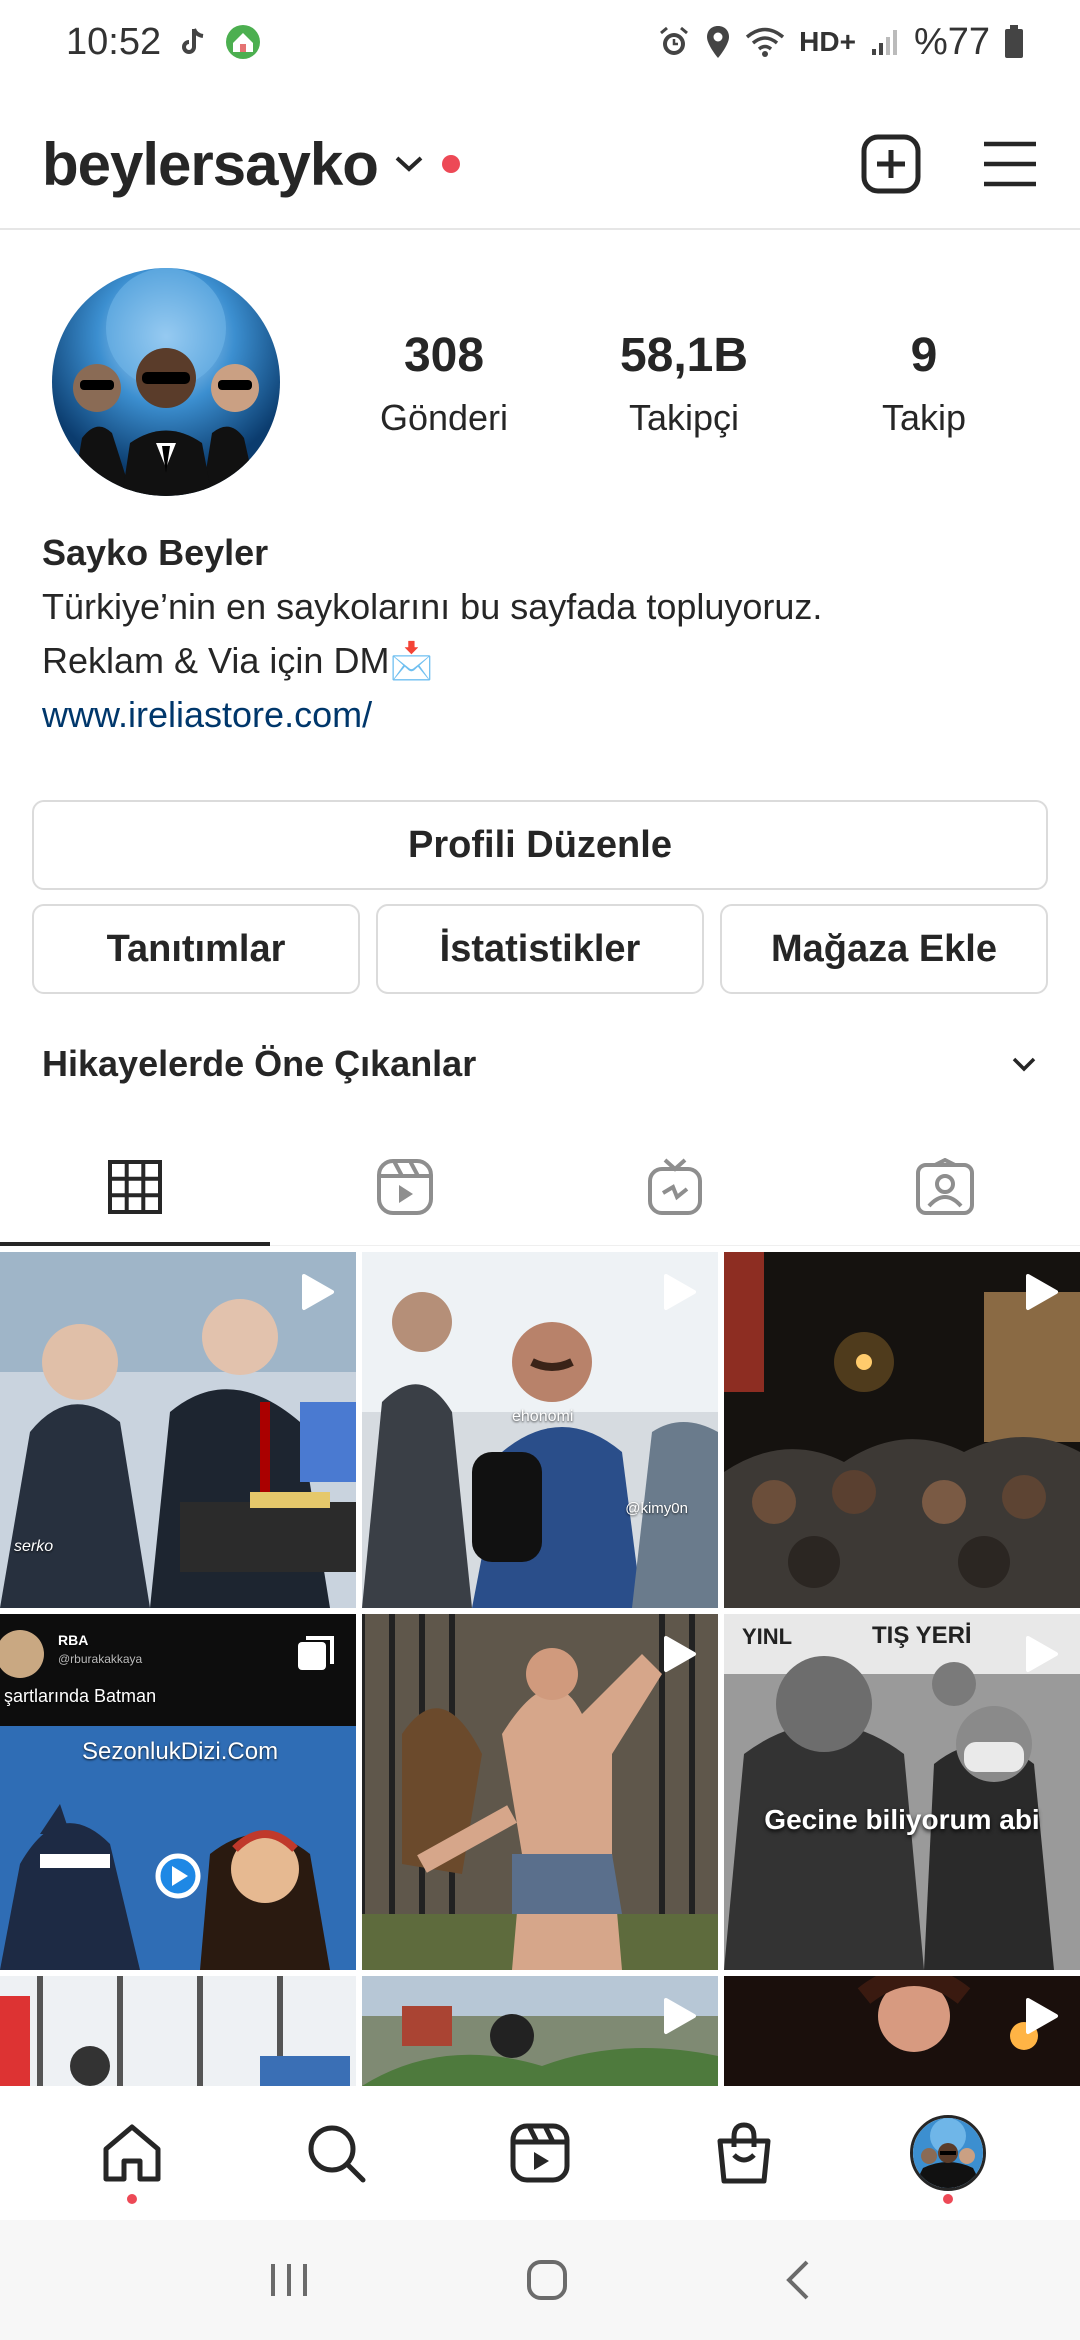 The image size is (1080, 2340). What do you see at coordinates (547, 2280) in the screenshot?
I see `home-button-icon` at bounding box center [547, 2280].